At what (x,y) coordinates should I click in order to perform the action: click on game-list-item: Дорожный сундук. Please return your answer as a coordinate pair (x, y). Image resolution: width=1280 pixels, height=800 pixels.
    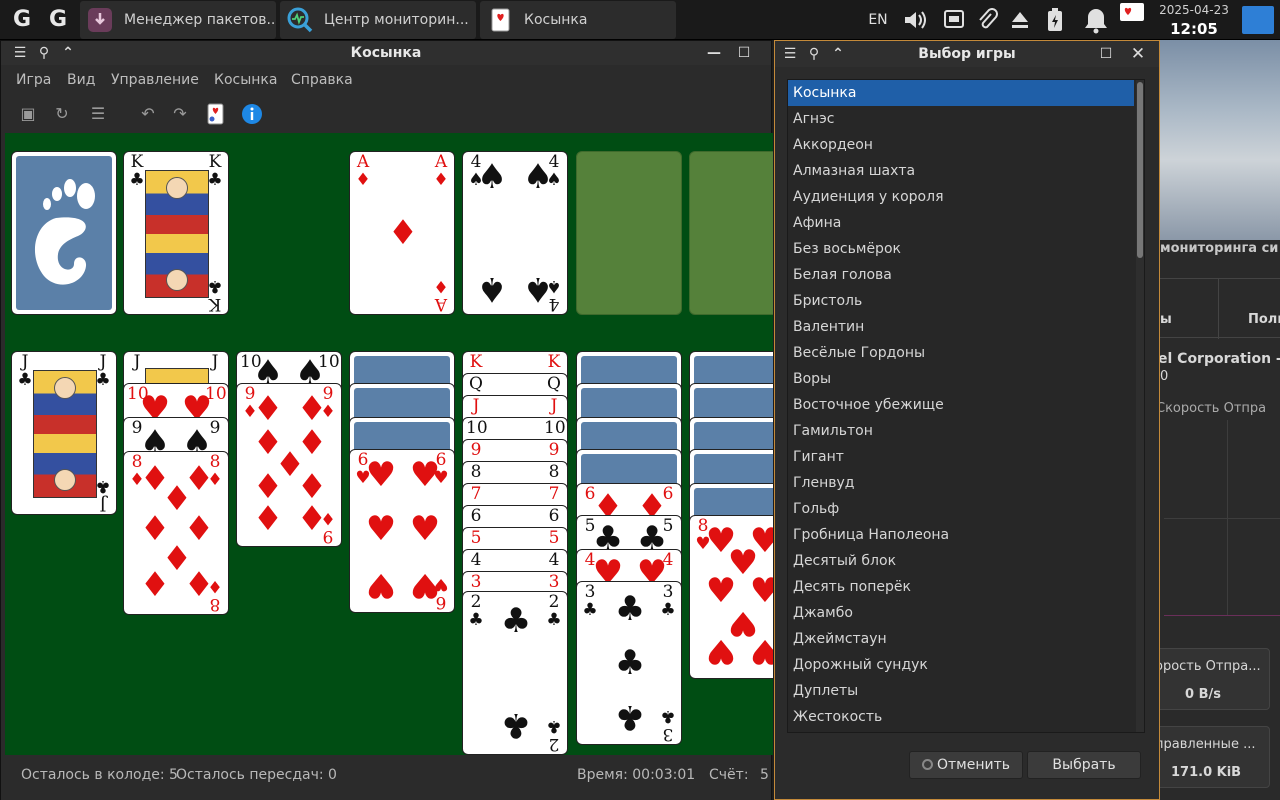
    Looking at the image, I should click on (961, 665).